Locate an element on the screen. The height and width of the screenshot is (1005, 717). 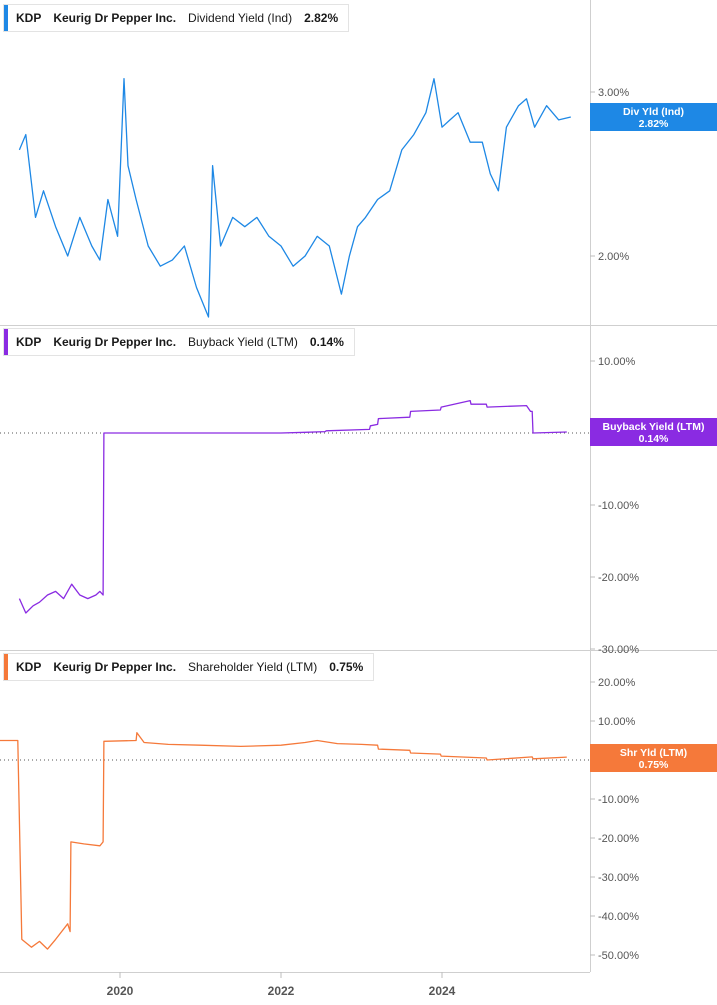
tag-dividend-yield: Div Yld (Ind) 2.82% is located at coordinates (653, 117).